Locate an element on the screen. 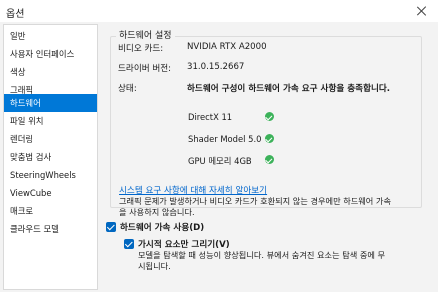  window-title: 옵션 is located at coordinates (15, 14).